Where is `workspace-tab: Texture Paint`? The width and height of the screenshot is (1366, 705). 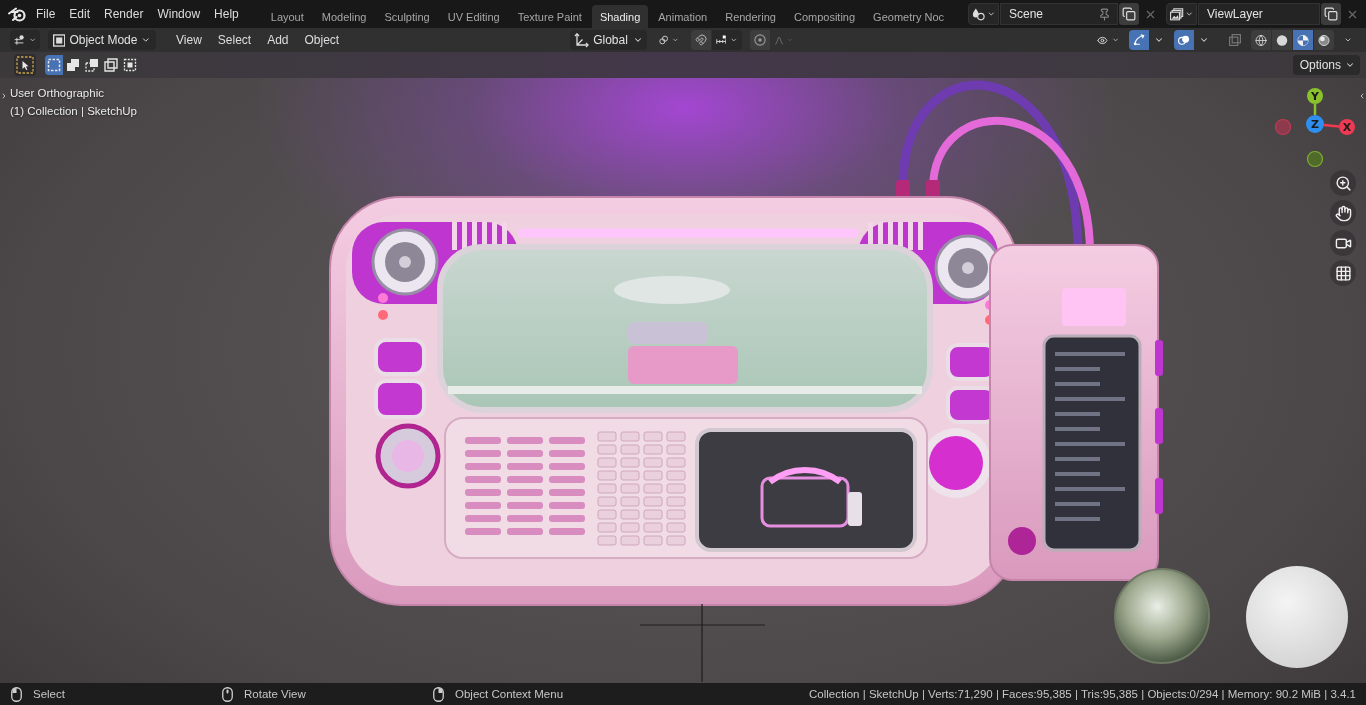 workspace-tab: Texture Paint is located at coordinates (549, 16).